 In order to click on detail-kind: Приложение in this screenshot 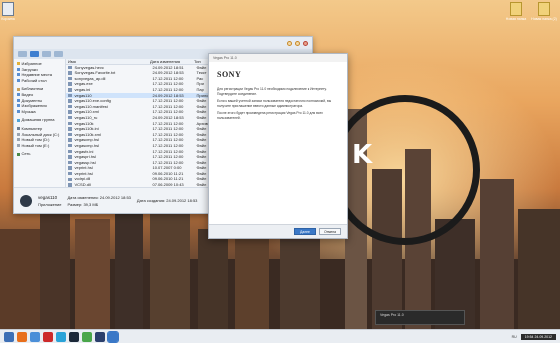, I will do `click(50, 204)`.